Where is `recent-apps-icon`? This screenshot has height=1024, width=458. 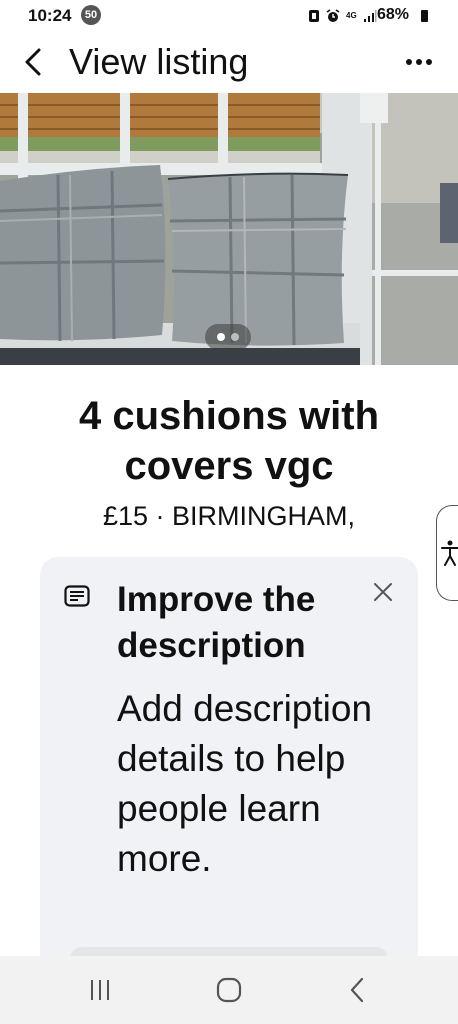
recent-apps-icon is located at coordinates (100, 990).